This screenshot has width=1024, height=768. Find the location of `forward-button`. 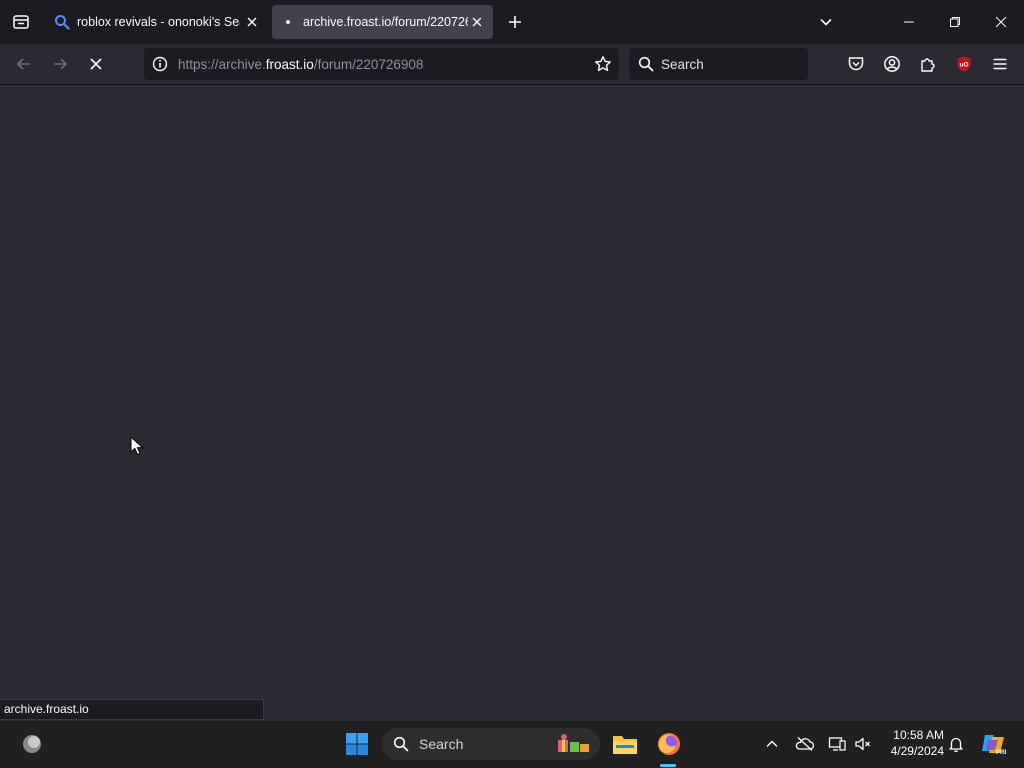

forward-button is located at coordinates (60, 64).